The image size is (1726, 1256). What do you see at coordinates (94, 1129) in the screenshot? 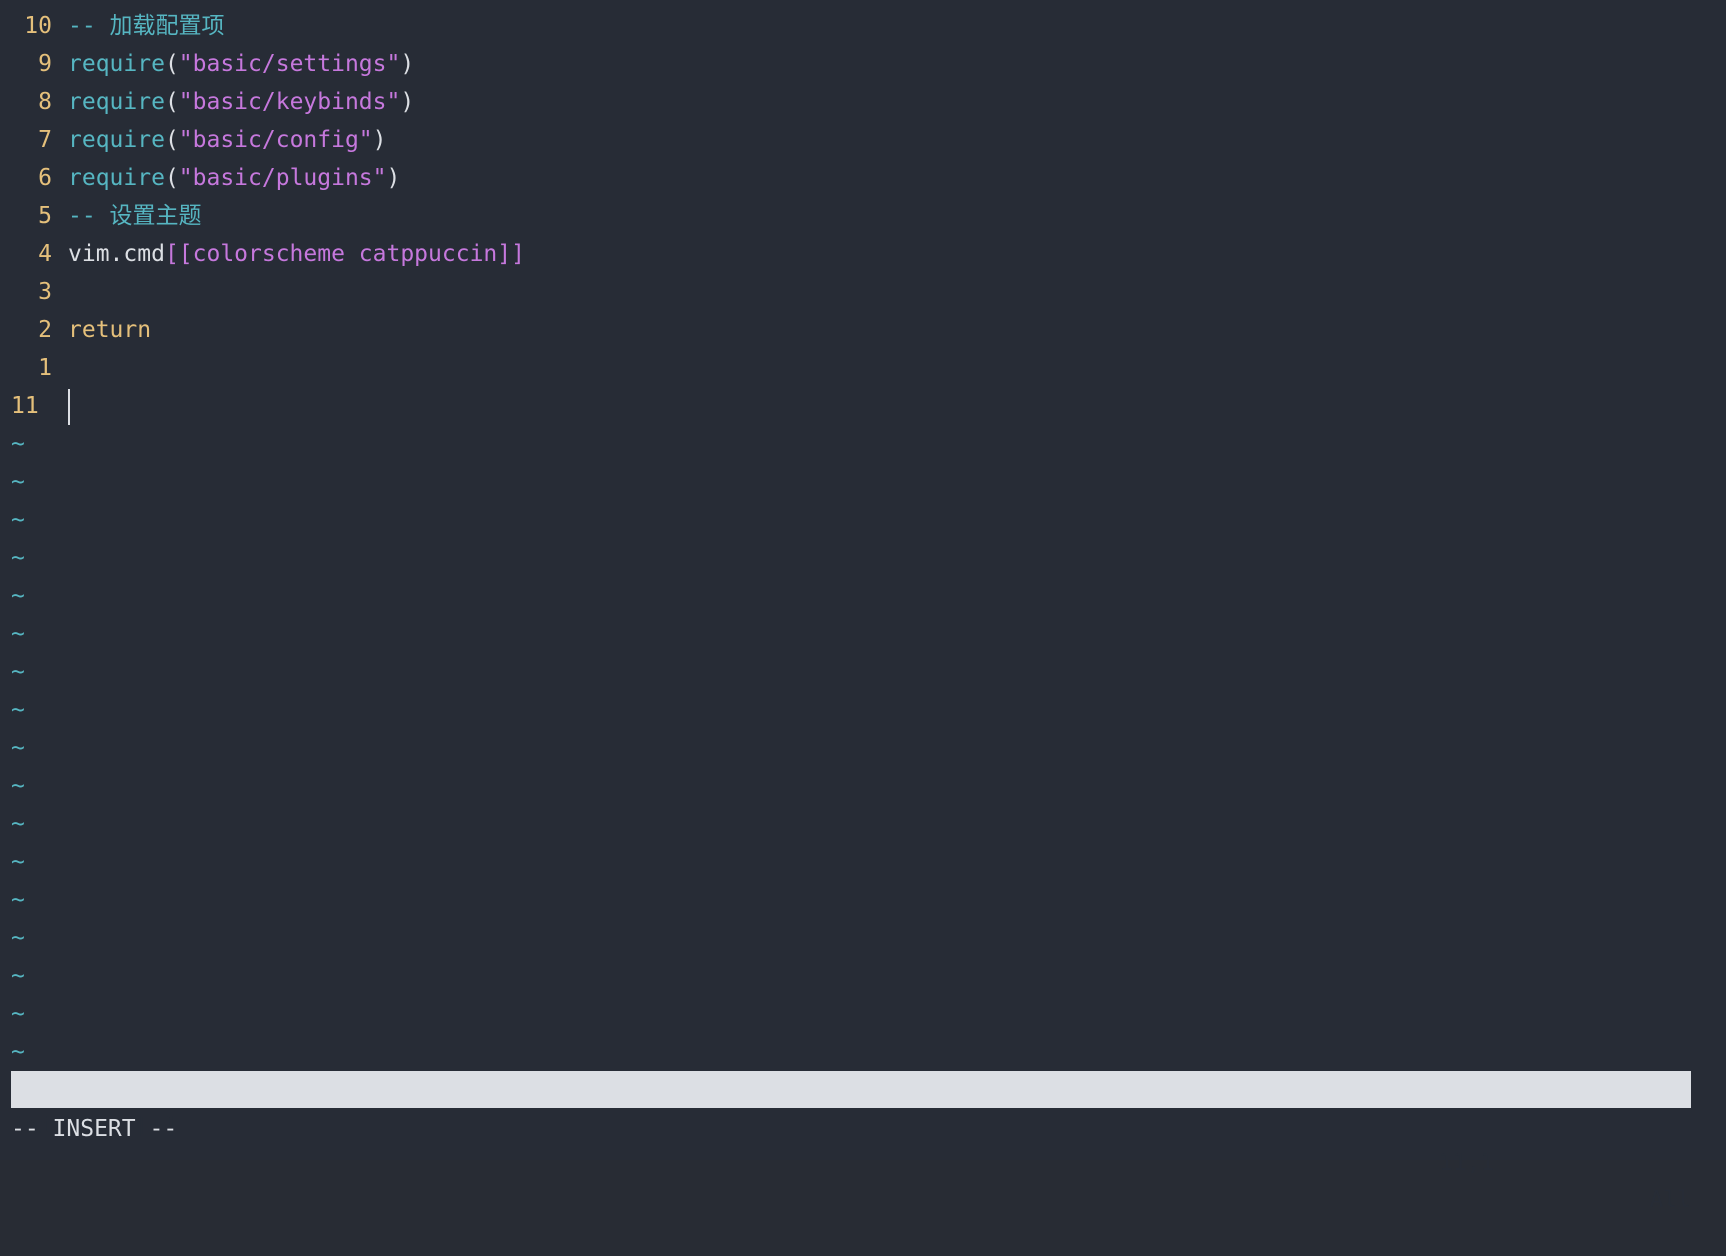
I see `mode-indicator: -- INSERT --` at bounding box center [94, 1129].